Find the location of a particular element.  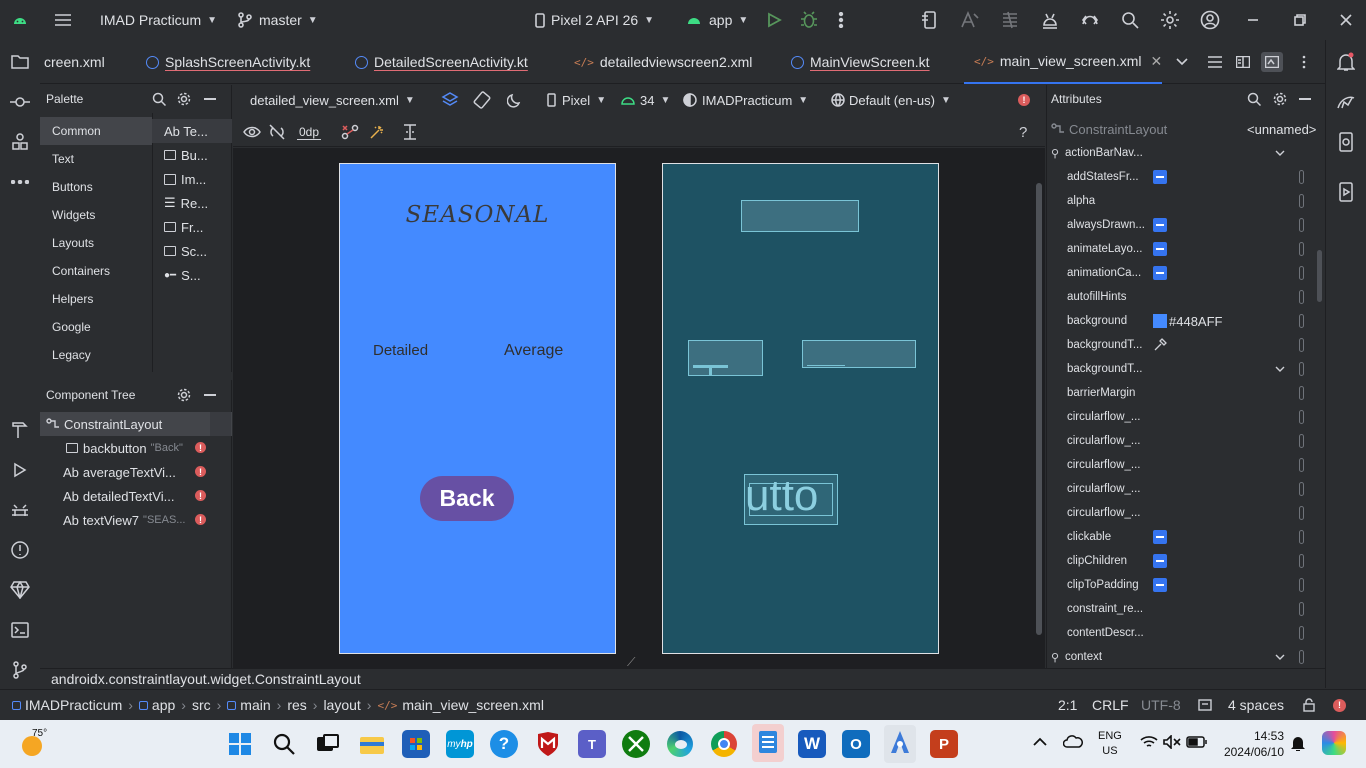

tree-node-textview7: Ab textView7 "SEAS... ! is located at coordinates (136, 520).